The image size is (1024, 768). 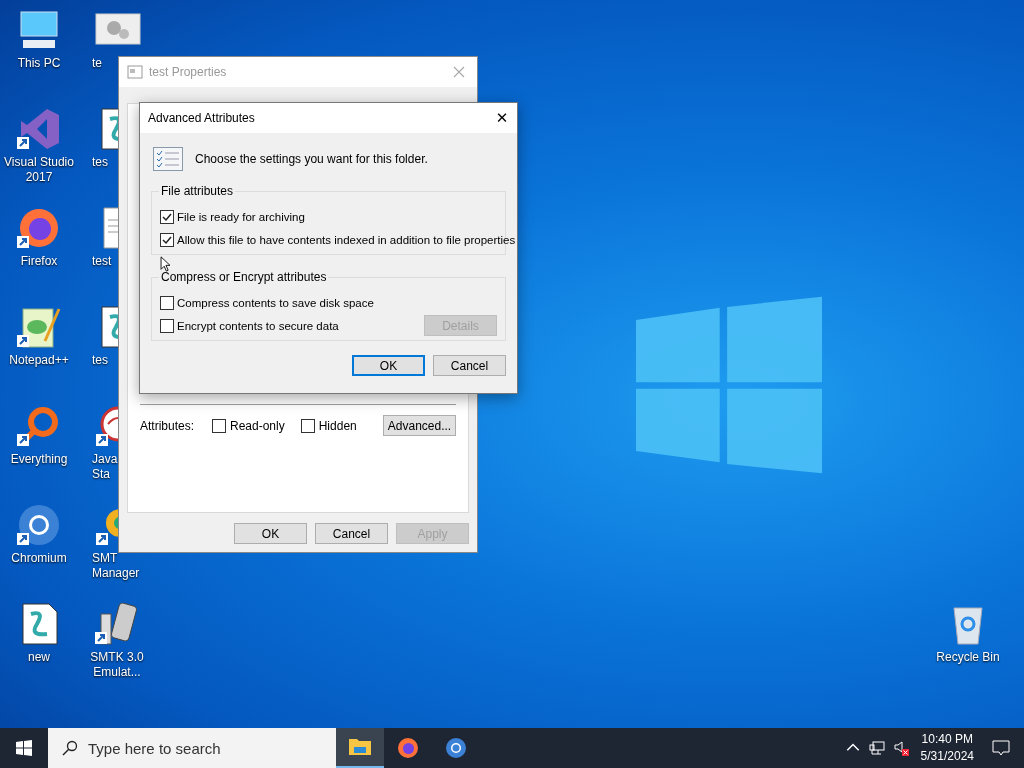 What do you see at coordinates (165, 264) in the screenshot?
I see `mouse-pointer-icon` at bounding box center [165, 264].